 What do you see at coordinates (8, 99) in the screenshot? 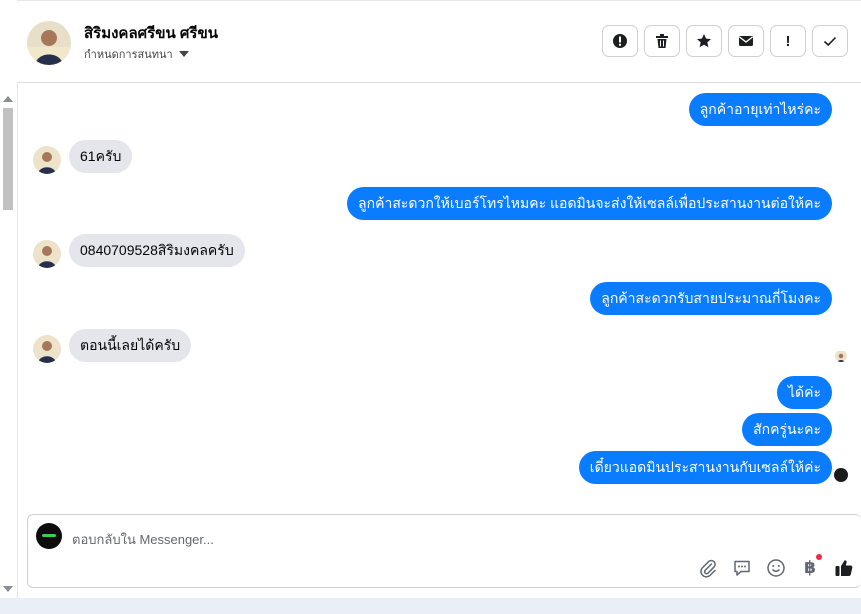
I see `scroll-up-arrow-icon` at bounding box center [8, 99].